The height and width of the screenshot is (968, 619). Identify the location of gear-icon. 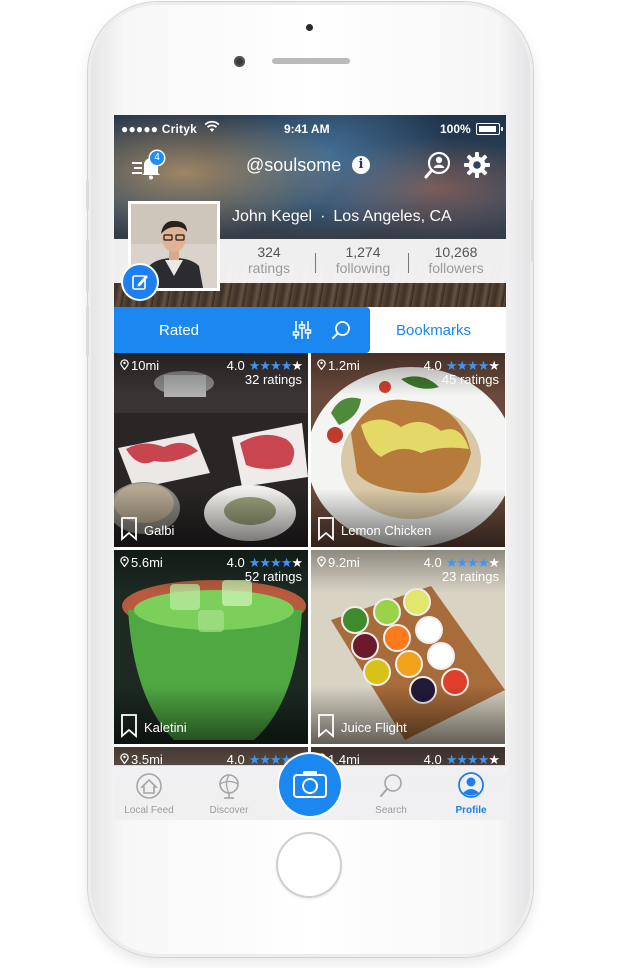
(477, 165).